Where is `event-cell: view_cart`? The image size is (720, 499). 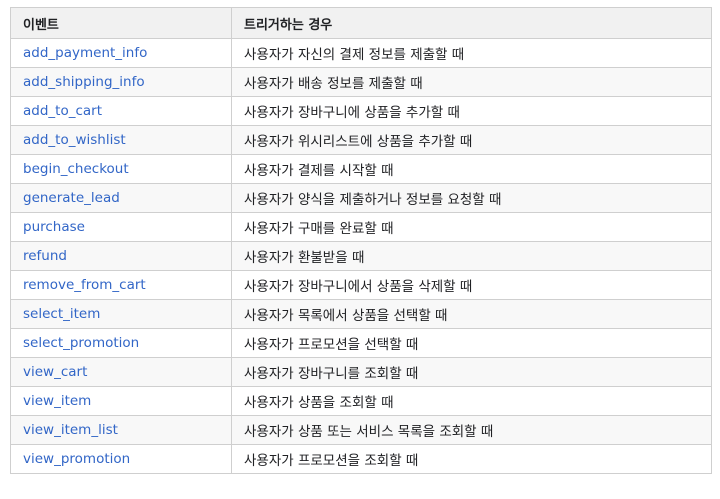
event-cell: view_cart is located at coordinates (121, 372).